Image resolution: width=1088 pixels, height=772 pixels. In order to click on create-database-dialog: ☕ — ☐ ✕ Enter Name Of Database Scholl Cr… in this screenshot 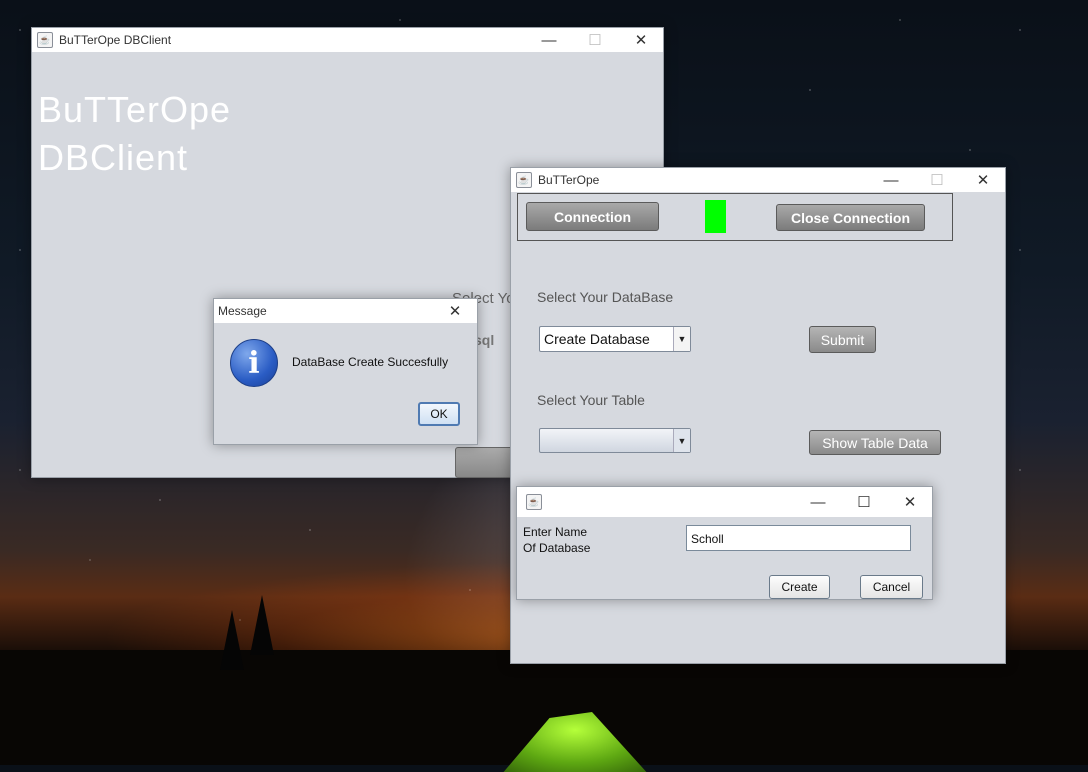, I will do `click(724, 543)`.